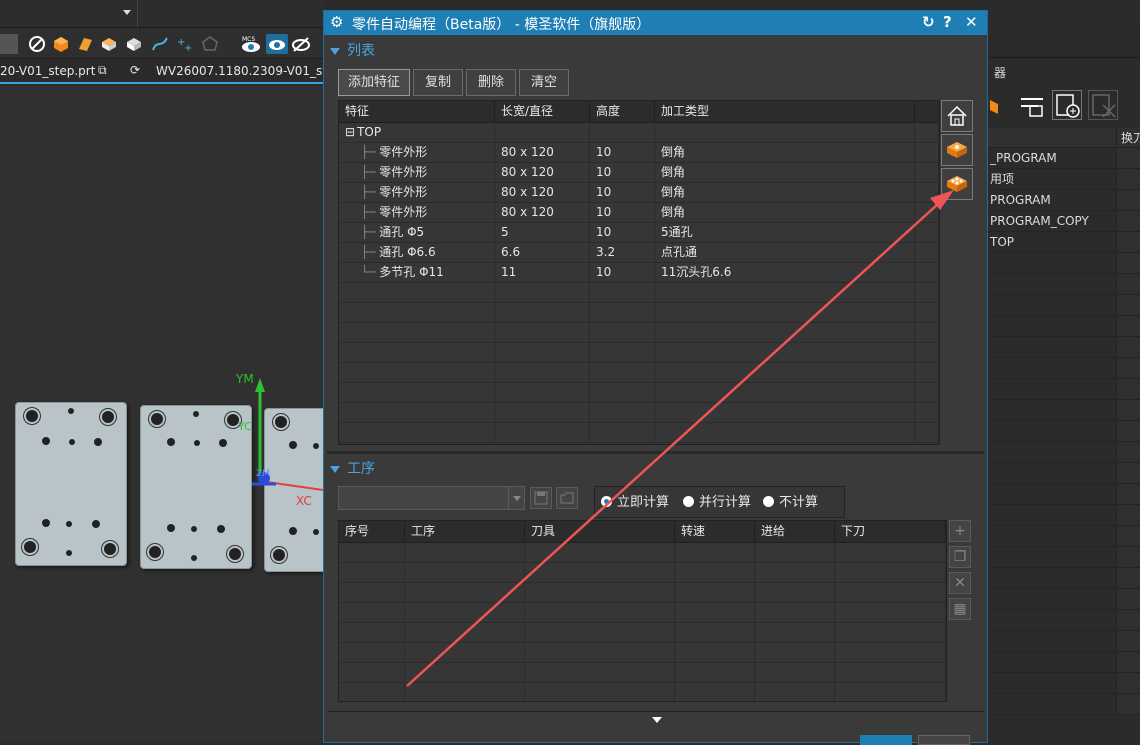 The image size is (1140, 745). What do you see at coordinates (715, 531) in the screenshot?
I see `col-speed: 转速` at bounding box center [715, 531].